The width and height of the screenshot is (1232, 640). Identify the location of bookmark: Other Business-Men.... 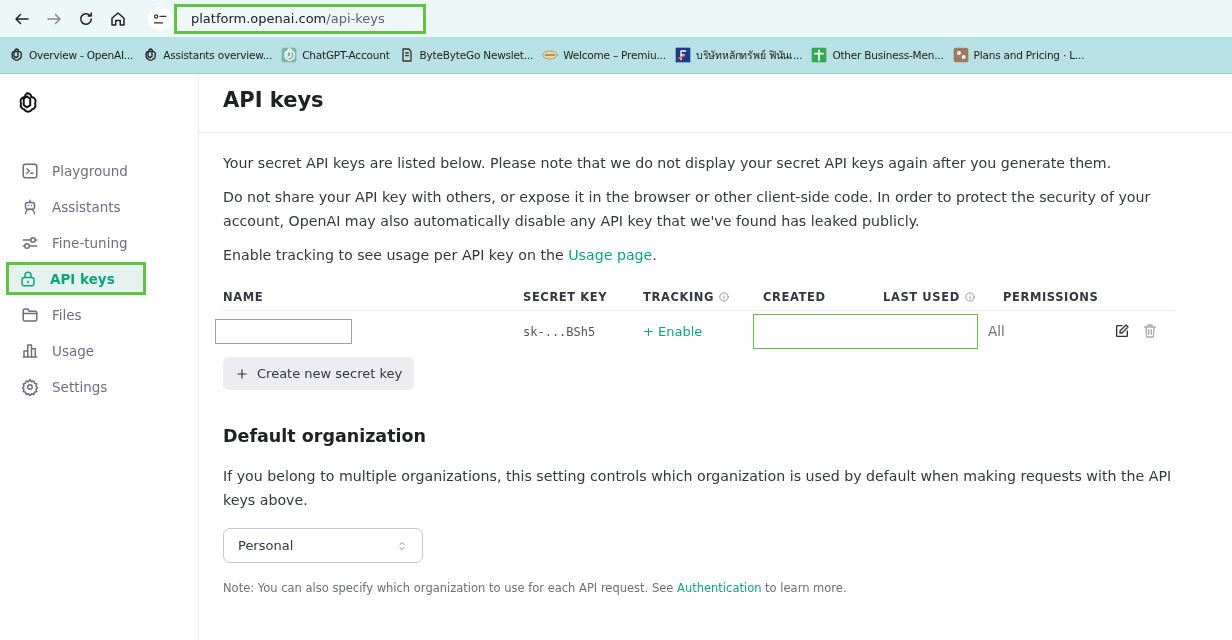
(877, 55).